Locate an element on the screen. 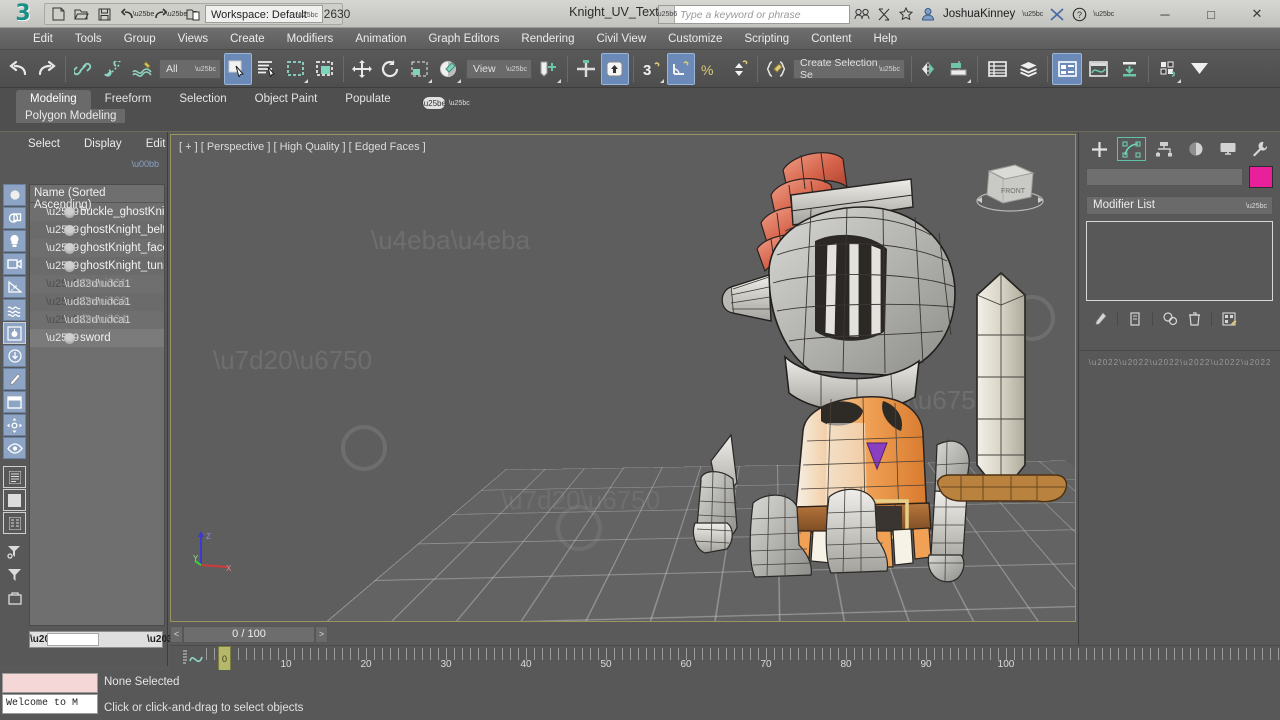  visibility-icon is located at coordinates (14, 448).